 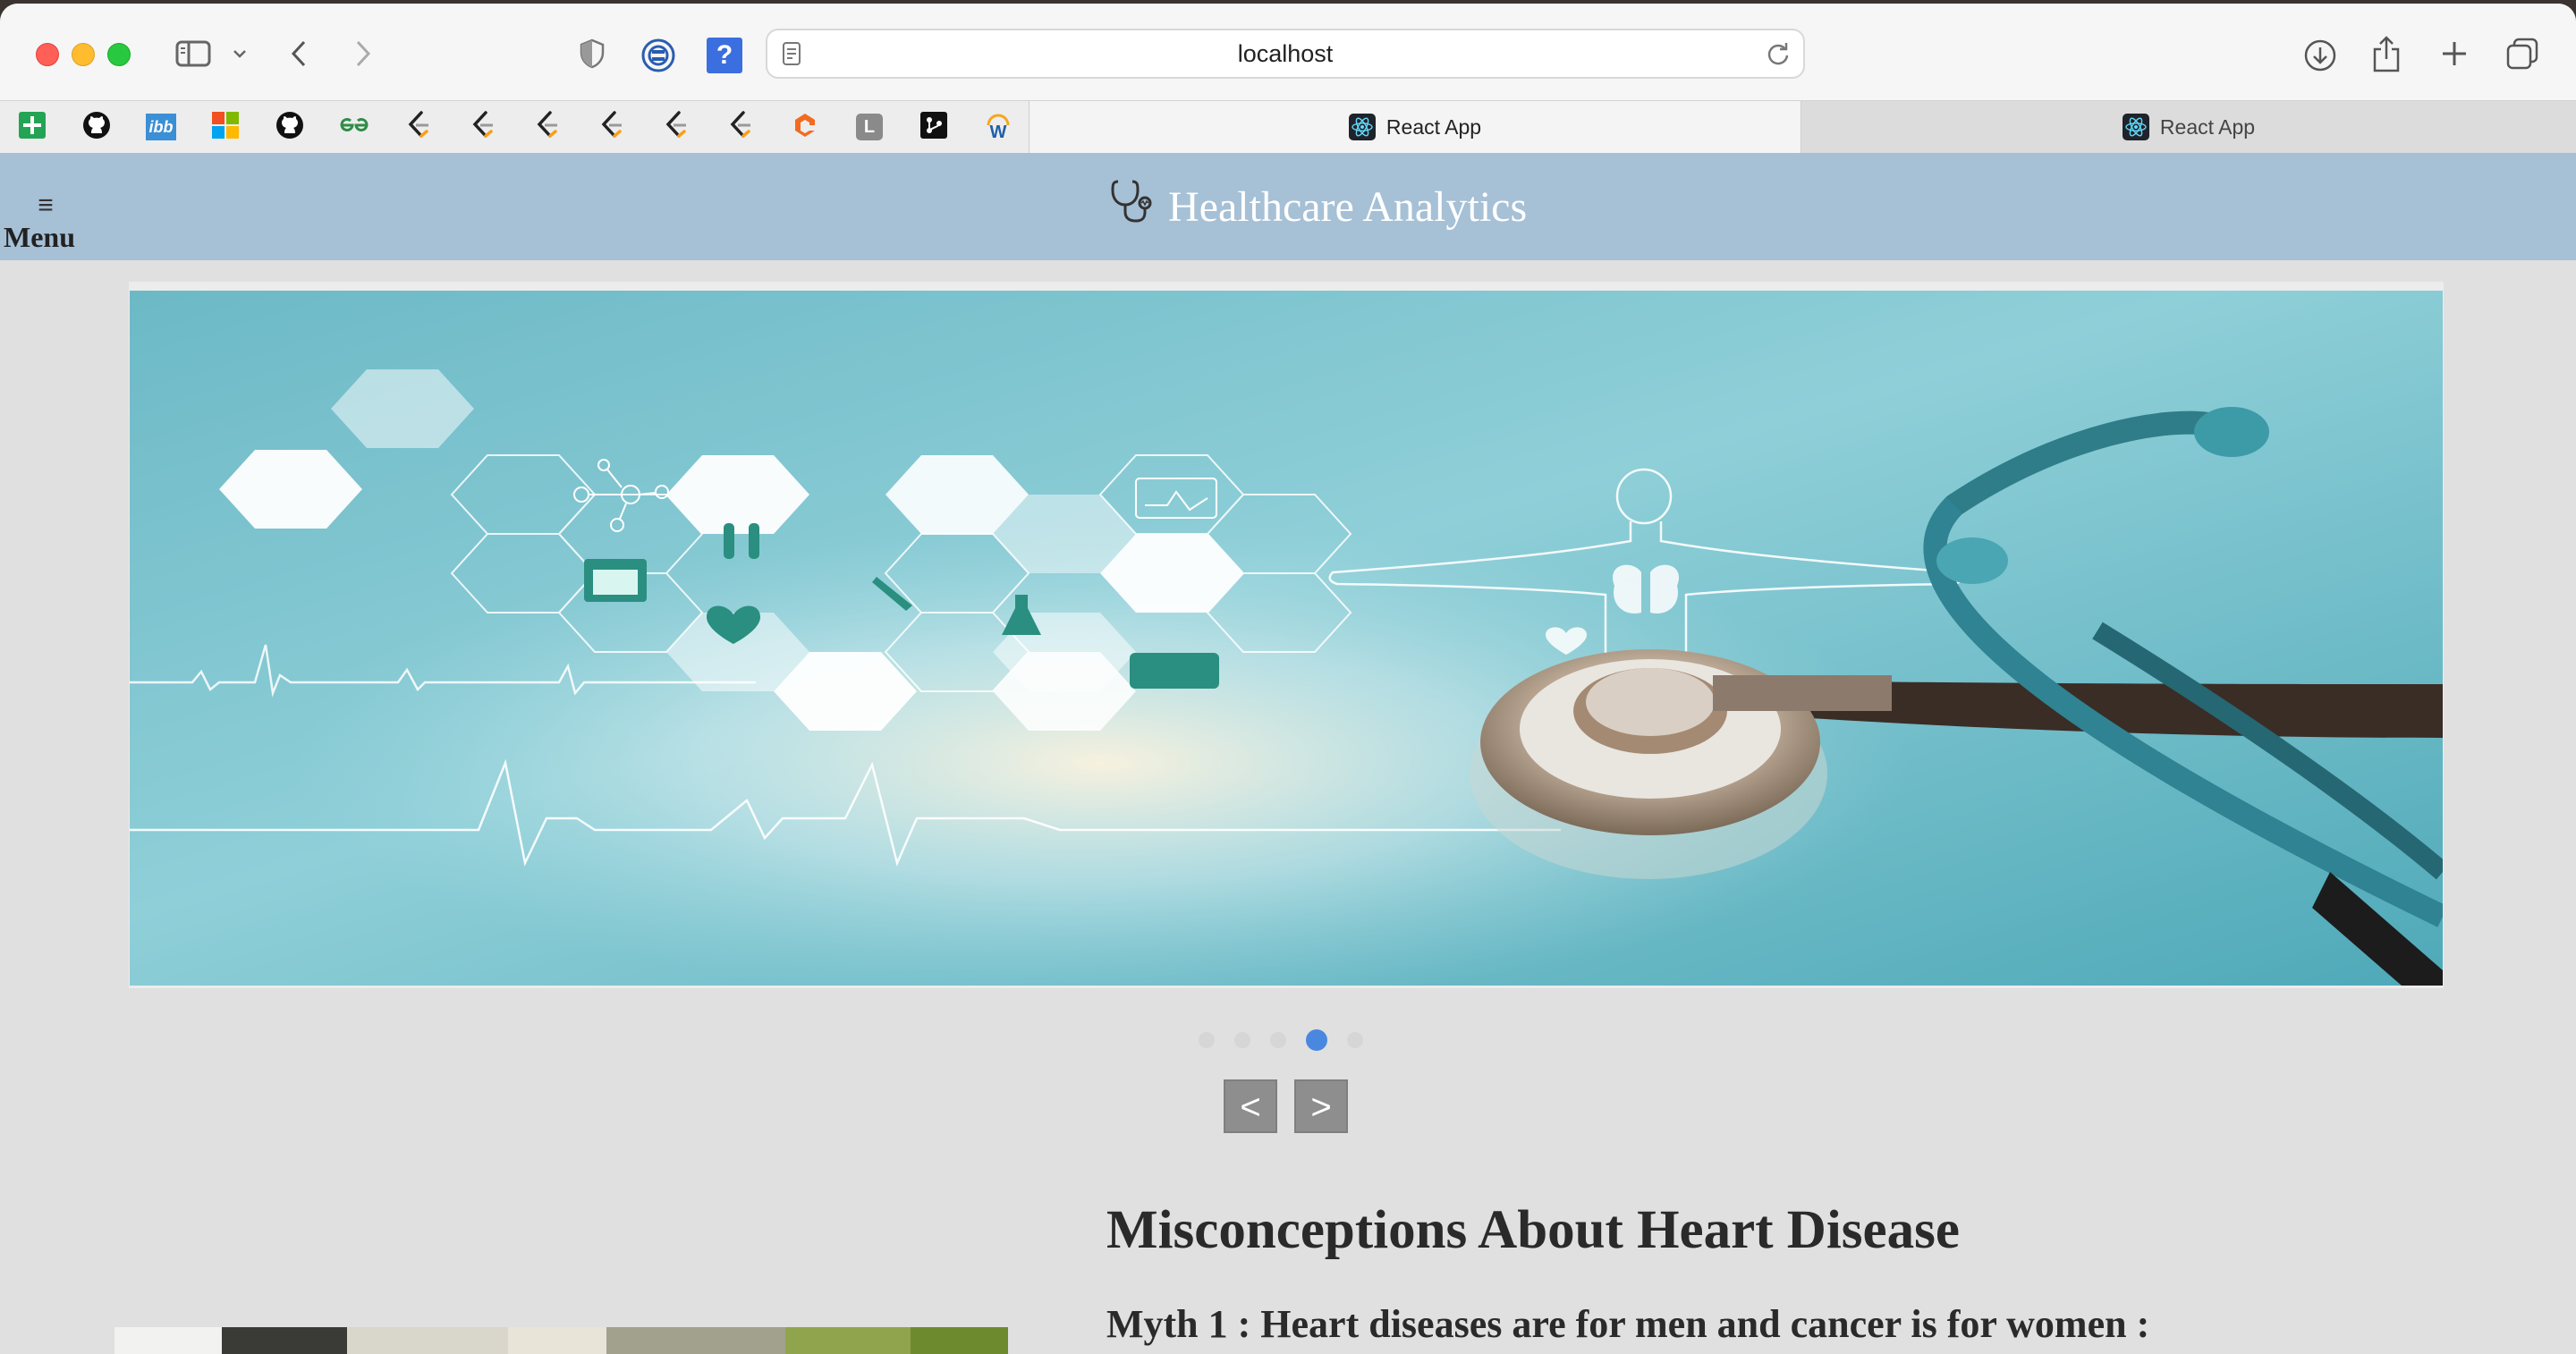 I want to click on favorite-l-letter: L, so click(x=869, y=127).